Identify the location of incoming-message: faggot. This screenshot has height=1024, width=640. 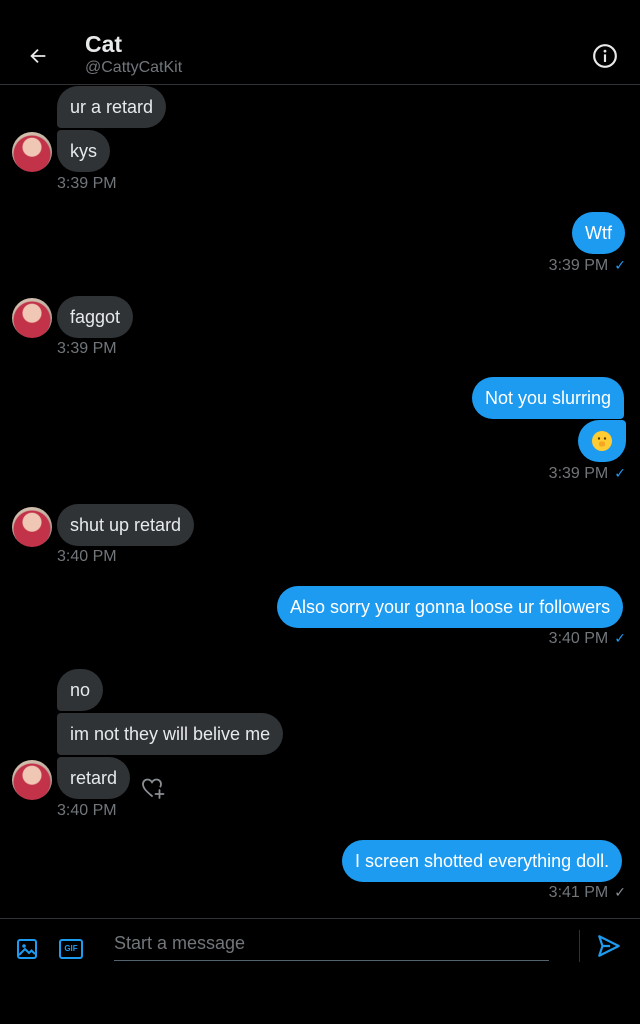
(95, 317).